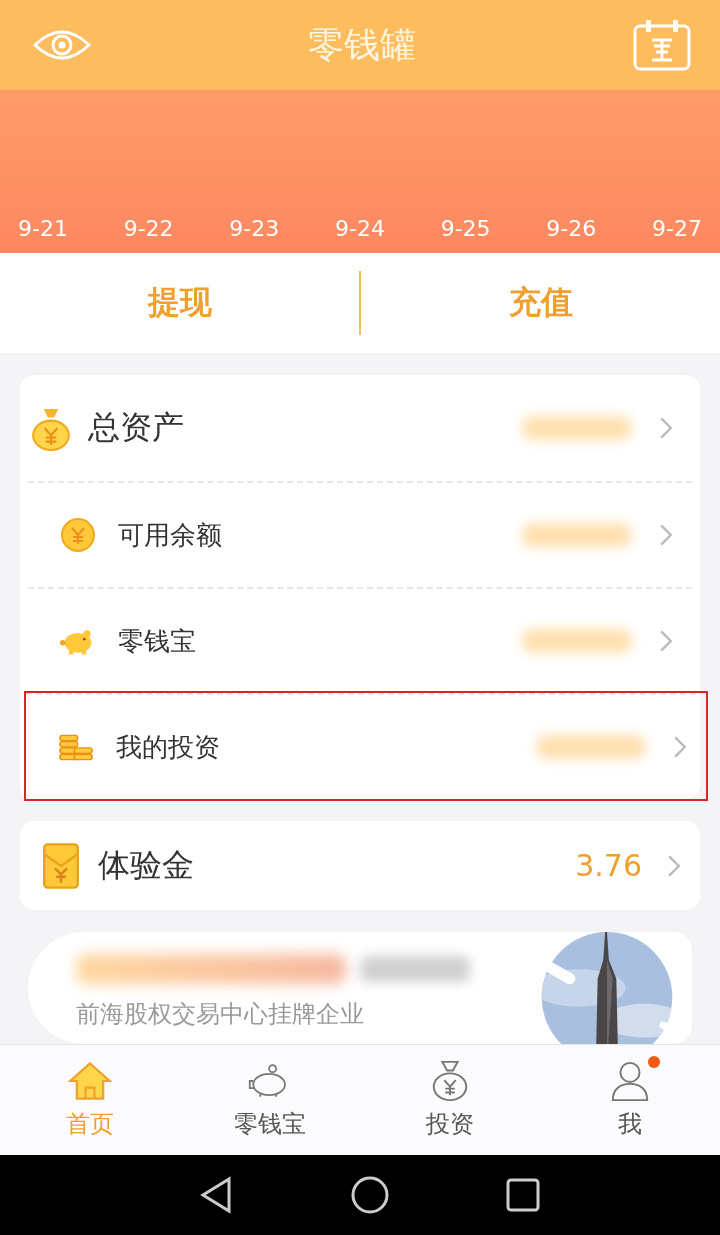 The height and width of the screenshot is (1235, 720). What do you see at coordinates (360, 428) in the screenshot?
I see `asset-row: 总资产` at bounding box center [360, 428].